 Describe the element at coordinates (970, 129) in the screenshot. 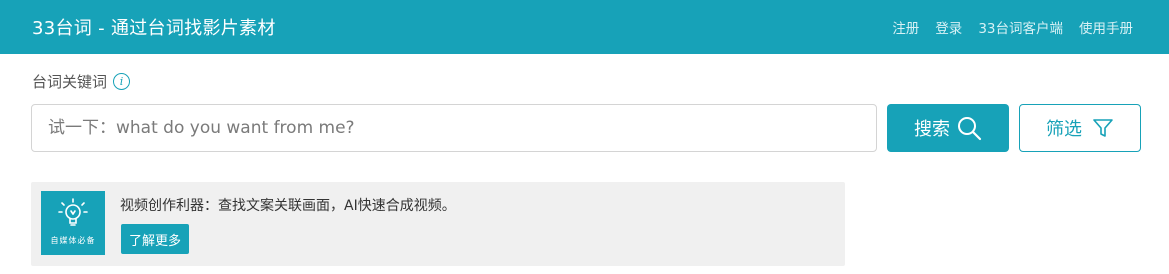

I see `search-icon` at that location.